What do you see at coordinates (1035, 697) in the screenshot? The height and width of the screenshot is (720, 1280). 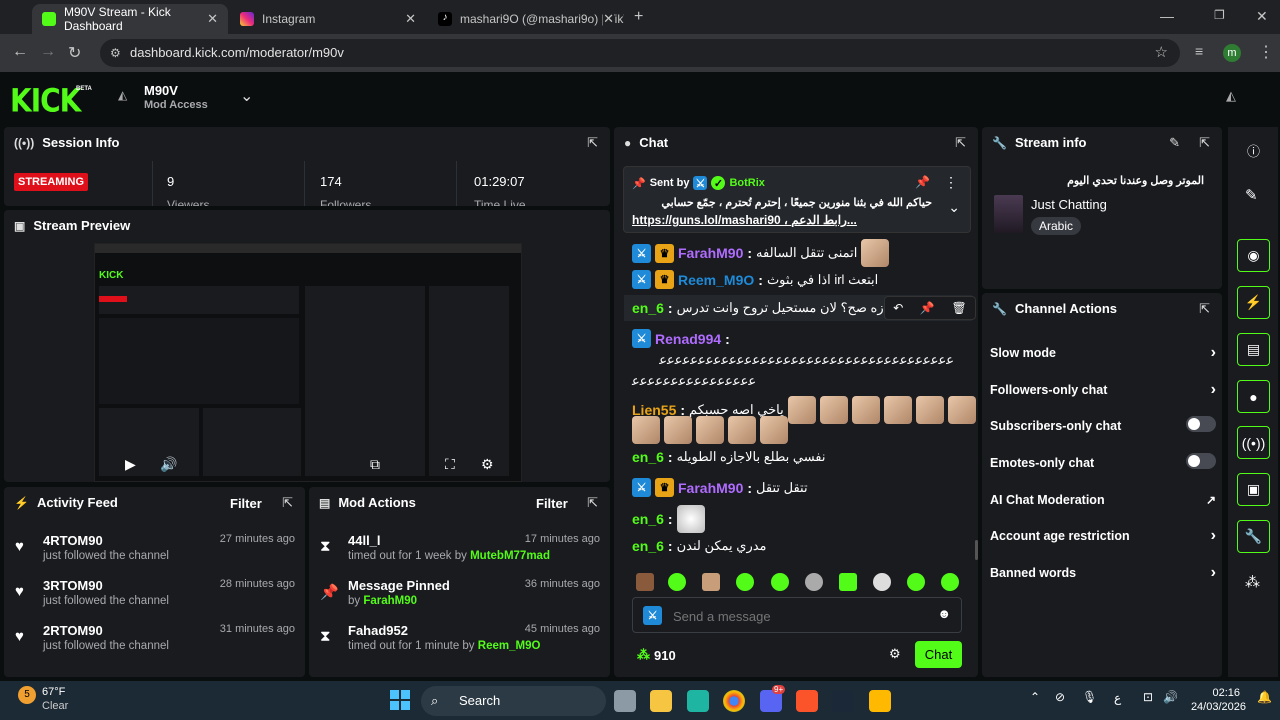 I see `tray-overflow-icon: ⌃` at bounding box center [1035, 697].